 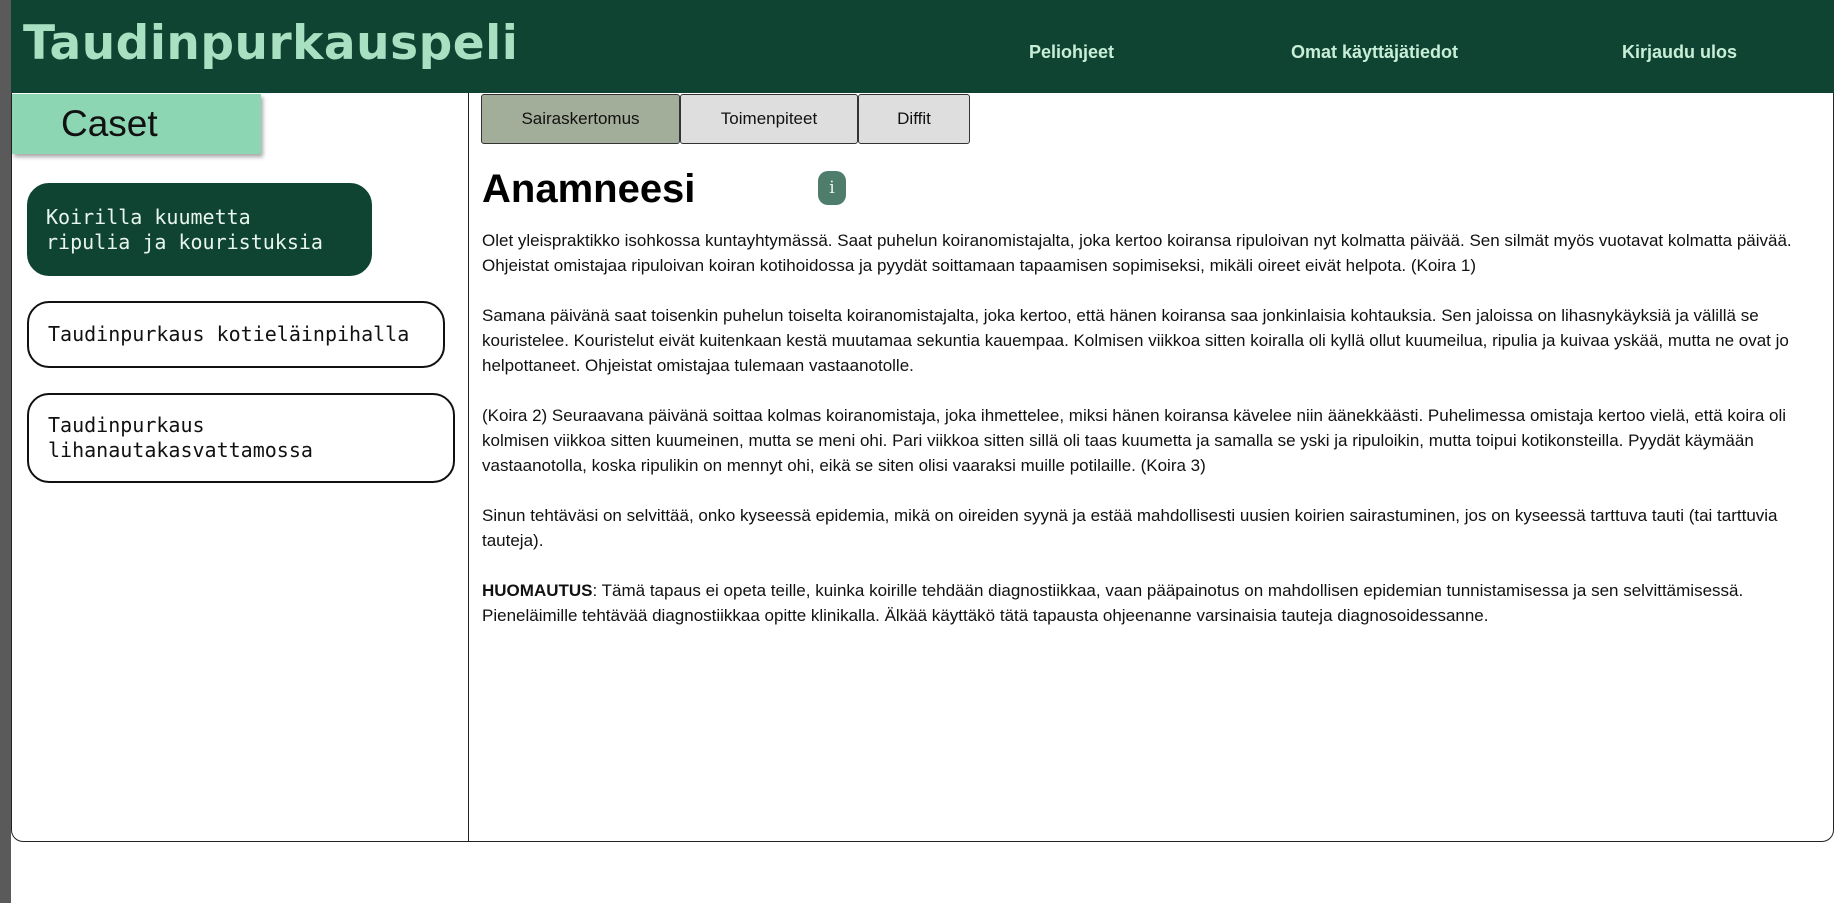 I want to click on tab-diffit: Diffit, so click(x=914, y=119).